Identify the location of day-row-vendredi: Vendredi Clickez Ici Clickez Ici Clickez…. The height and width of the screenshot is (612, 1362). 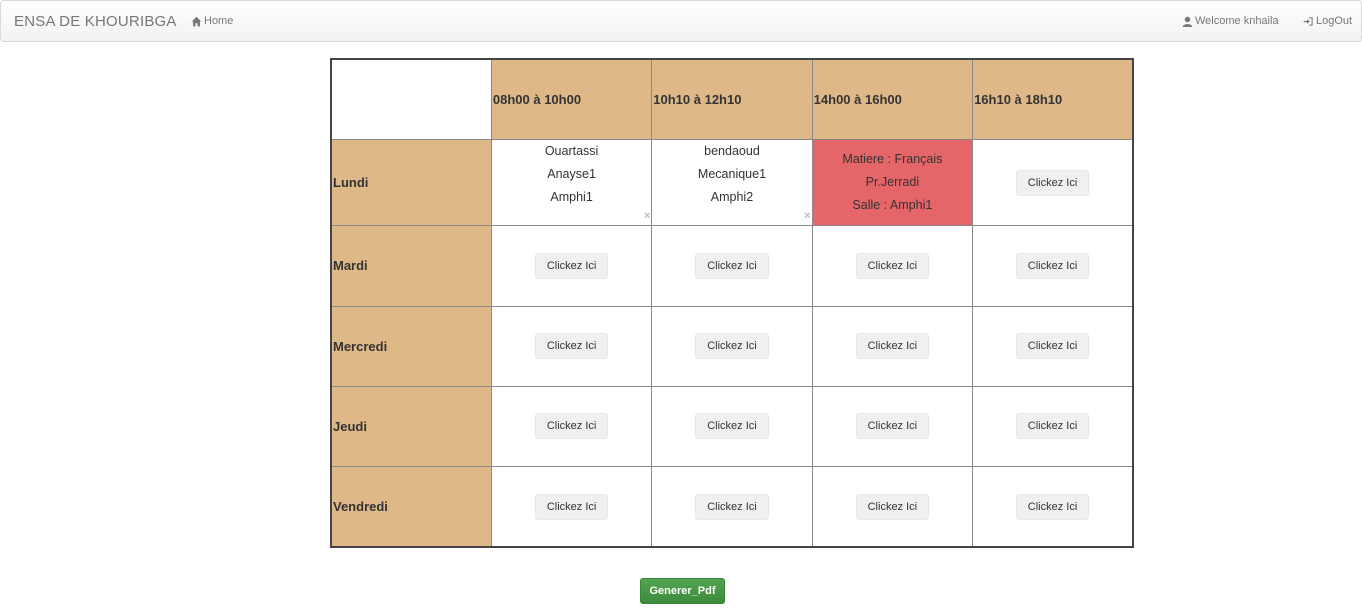
(732, 507).